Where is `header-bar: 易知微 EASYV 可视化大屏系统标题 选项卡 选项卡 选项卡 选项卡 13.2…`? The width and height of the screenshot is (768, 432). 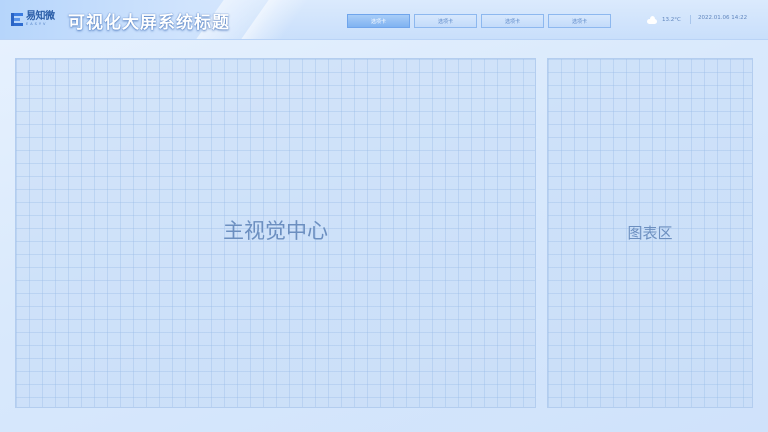
header-bar: 易知微 EASYV 可视化大屏系统标题 选项卡 选项卡 选项卡 选项卡 13.2… is located at coordinates (384, 20).